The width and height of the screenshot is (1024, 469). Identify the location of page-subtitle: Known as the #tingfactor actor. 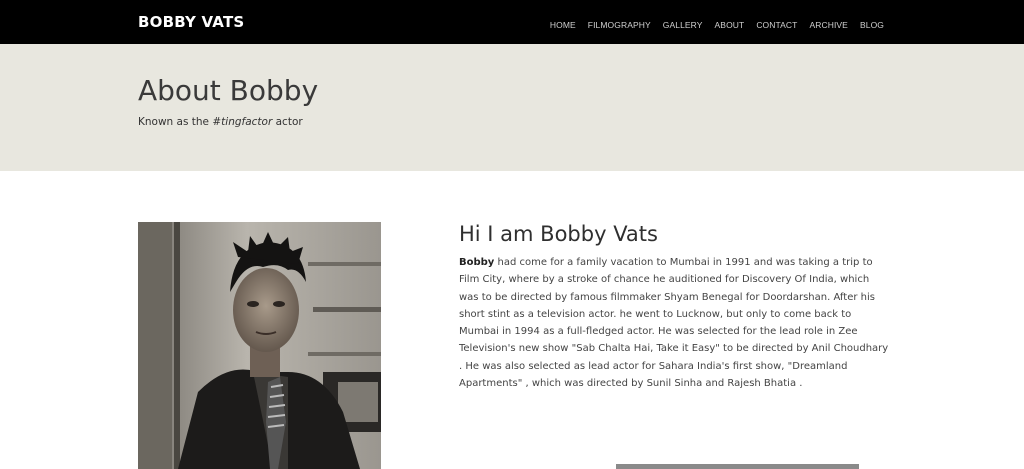
(220, 122).